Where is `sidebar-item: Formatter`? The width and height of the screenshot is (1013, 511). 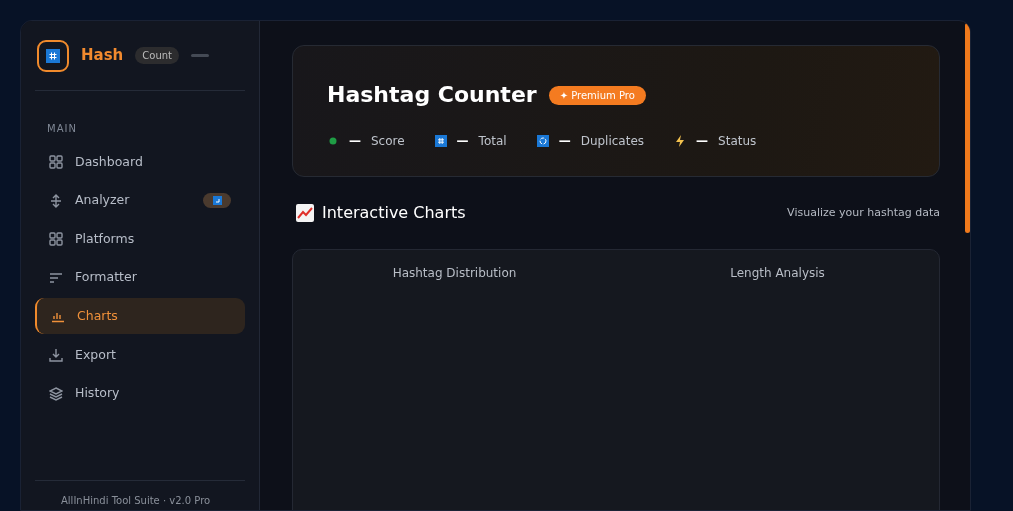
sidebar-item: Formatter is located at coordinates (140, 277).